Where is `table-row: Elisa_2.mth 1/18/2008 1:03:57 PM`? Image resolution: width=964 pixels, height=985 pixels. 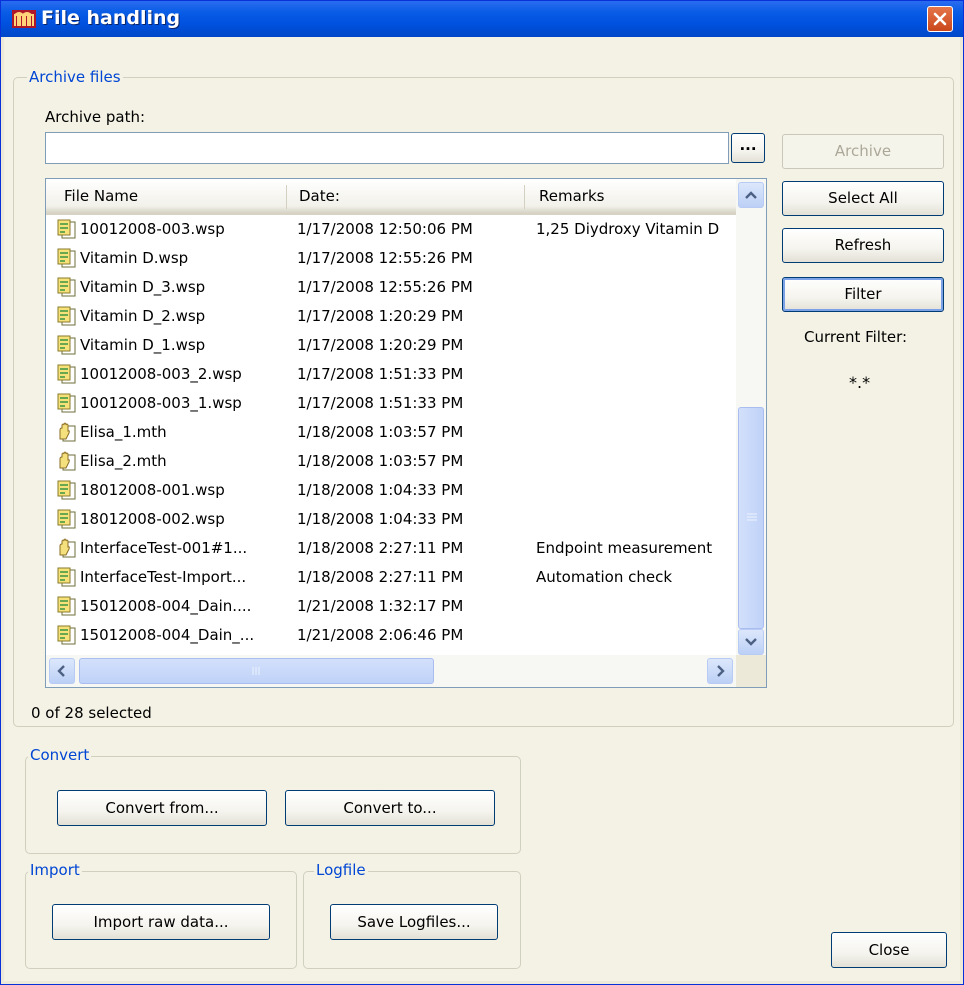
table-row: Elisa_2.mth 1/18/2008 1:03:57 PM is located at coordinates (391, 461).